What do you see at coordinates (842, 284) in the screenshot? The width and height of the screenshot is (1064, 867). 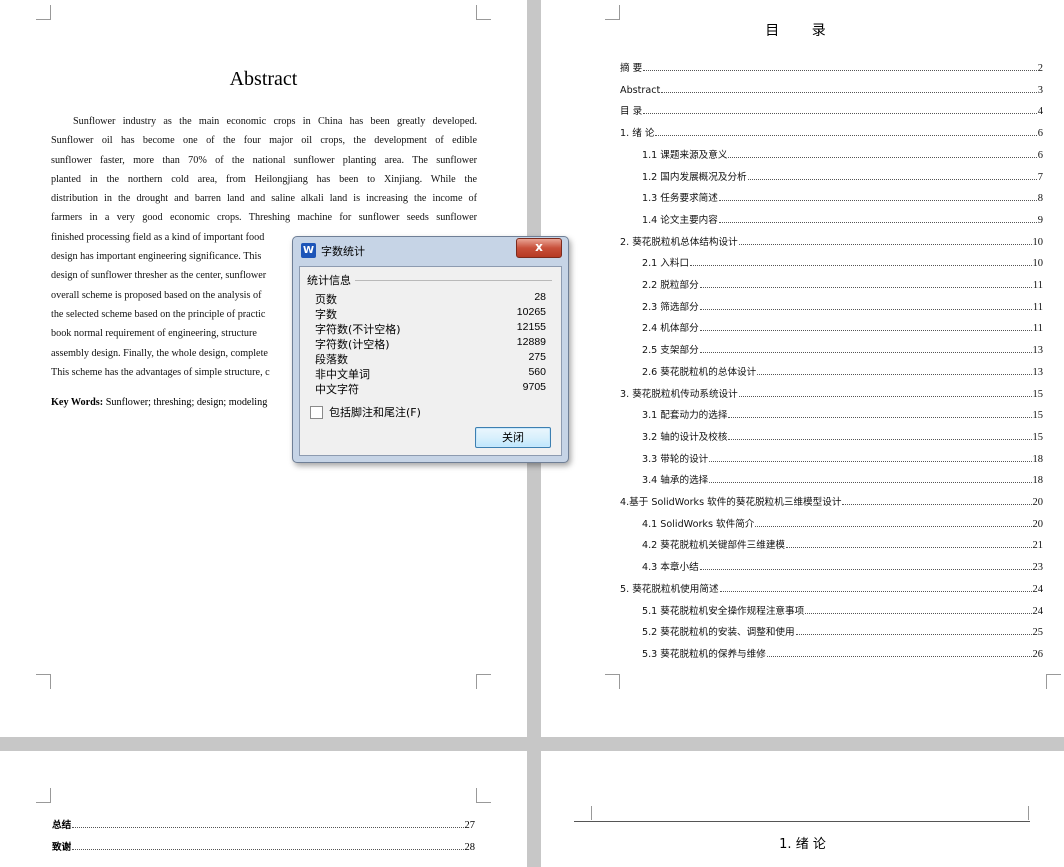 I see `toc-entry: 2.2 脱粒部分 11` at bounding box center [842, 284].